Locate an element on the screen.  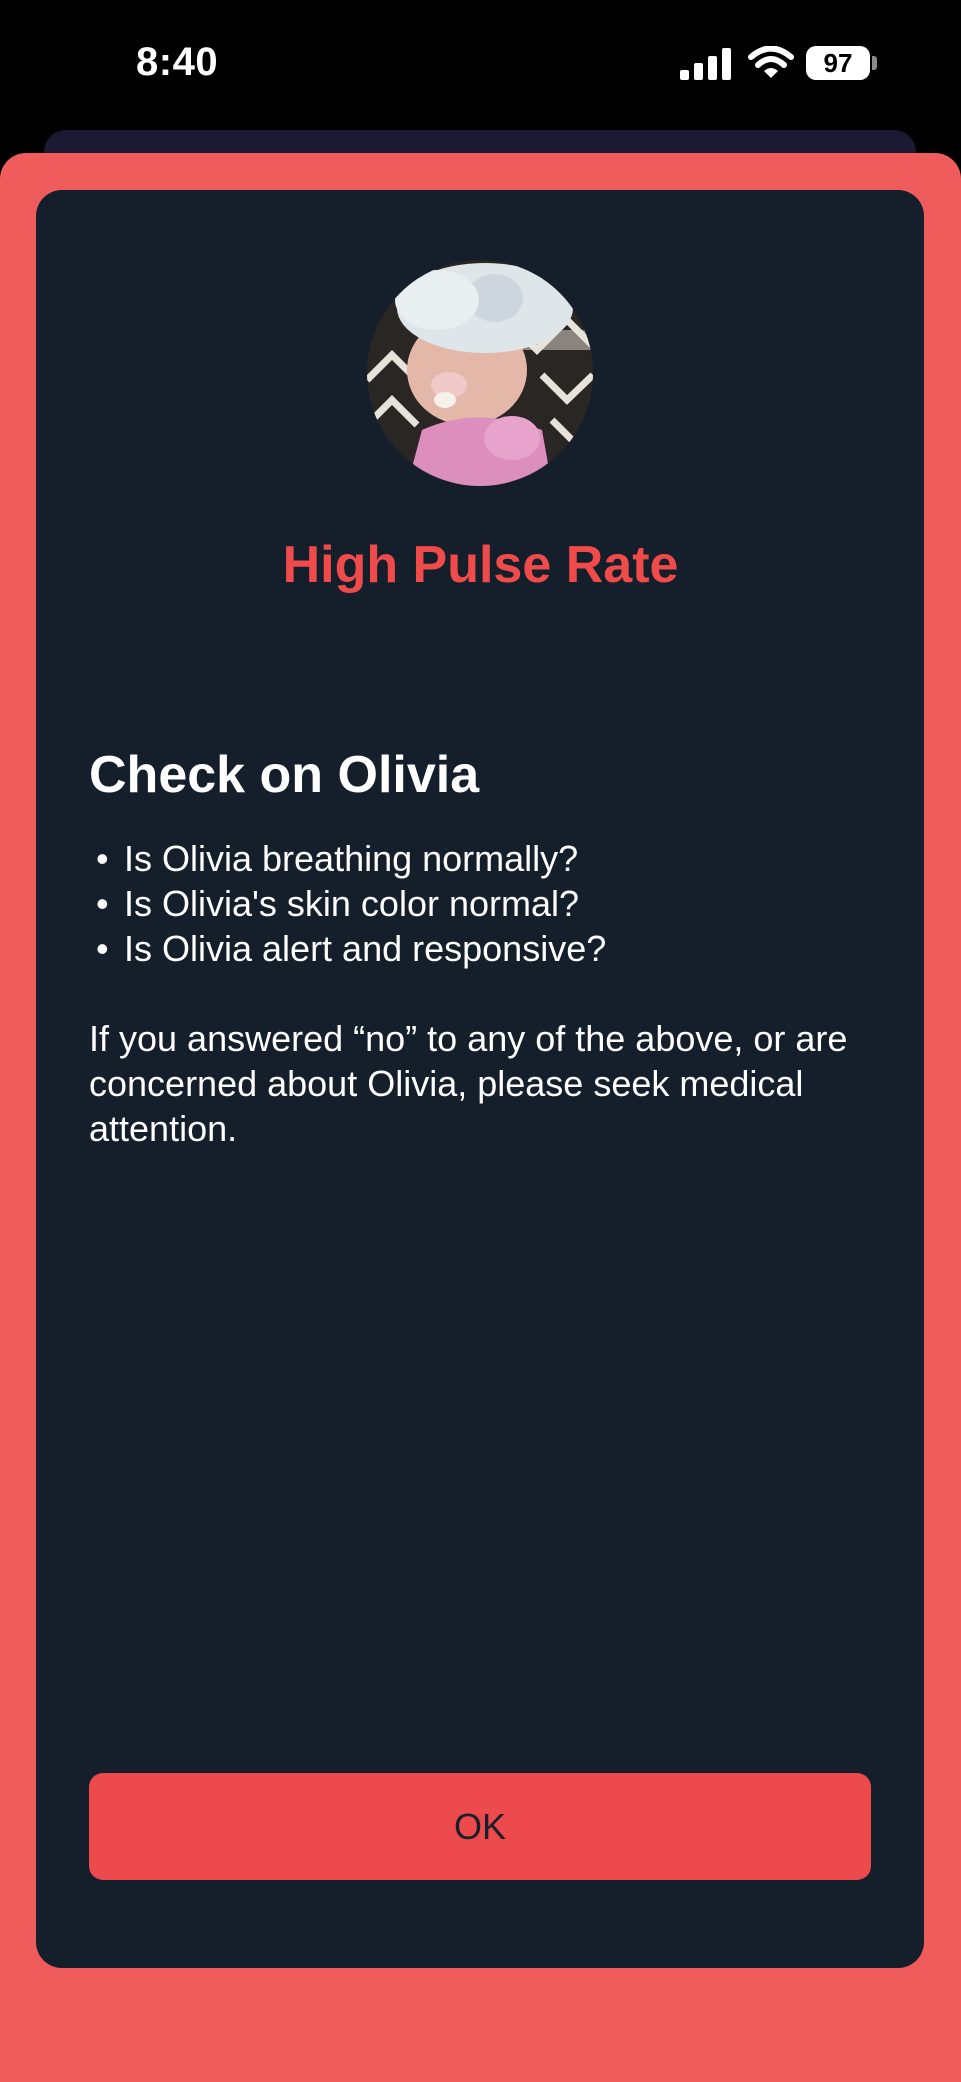
alert-title: High Pulse Rate is located at coordinates (480, 565).